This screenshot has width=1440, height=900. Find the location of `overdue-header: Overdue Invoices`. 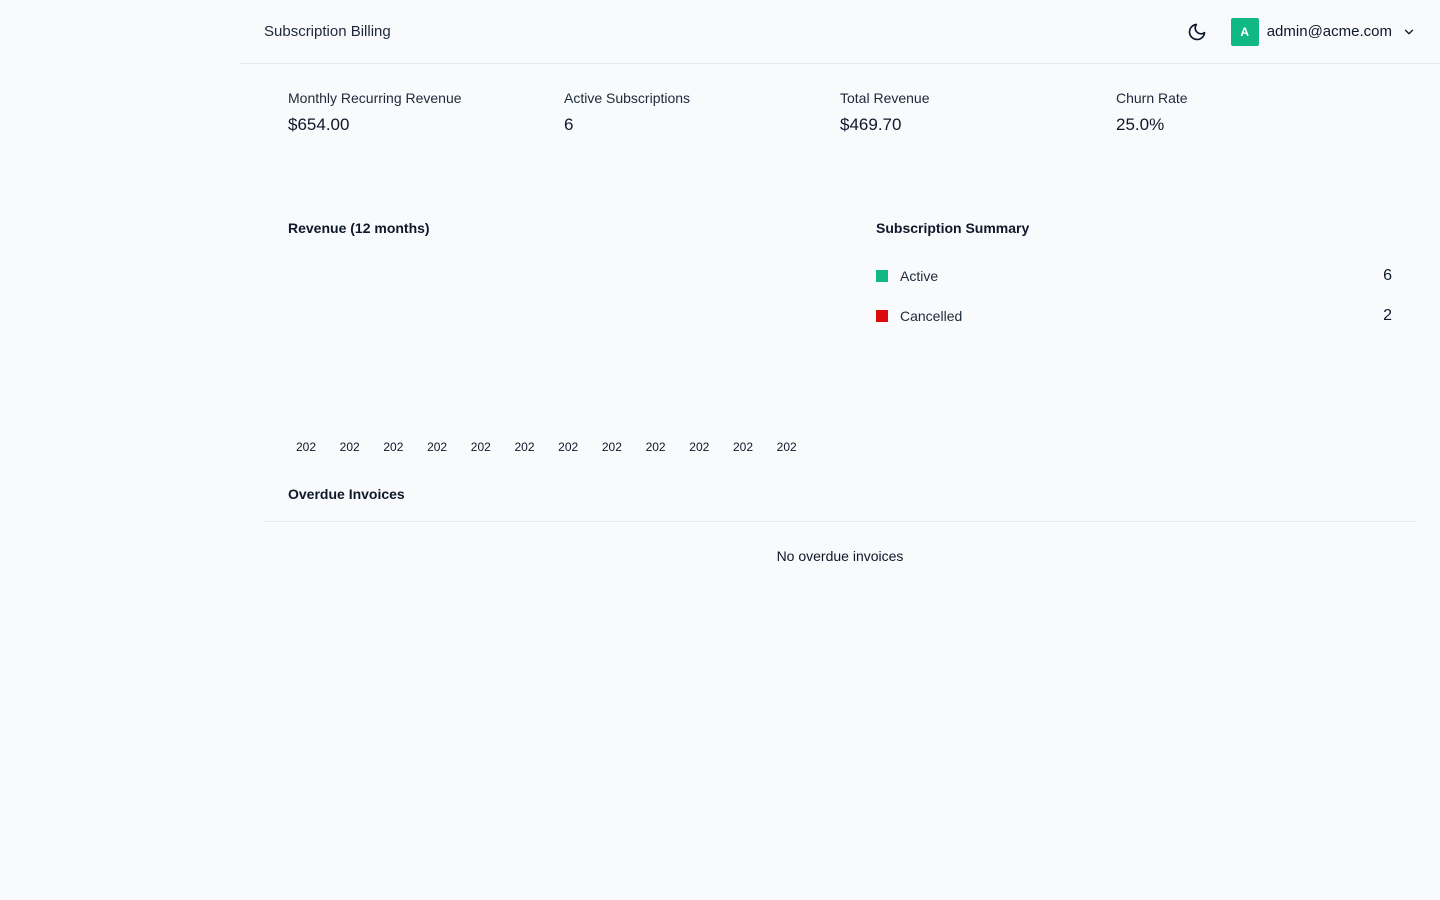

overdue-header: Overdue Invoices is located at coordinates (840, 496).